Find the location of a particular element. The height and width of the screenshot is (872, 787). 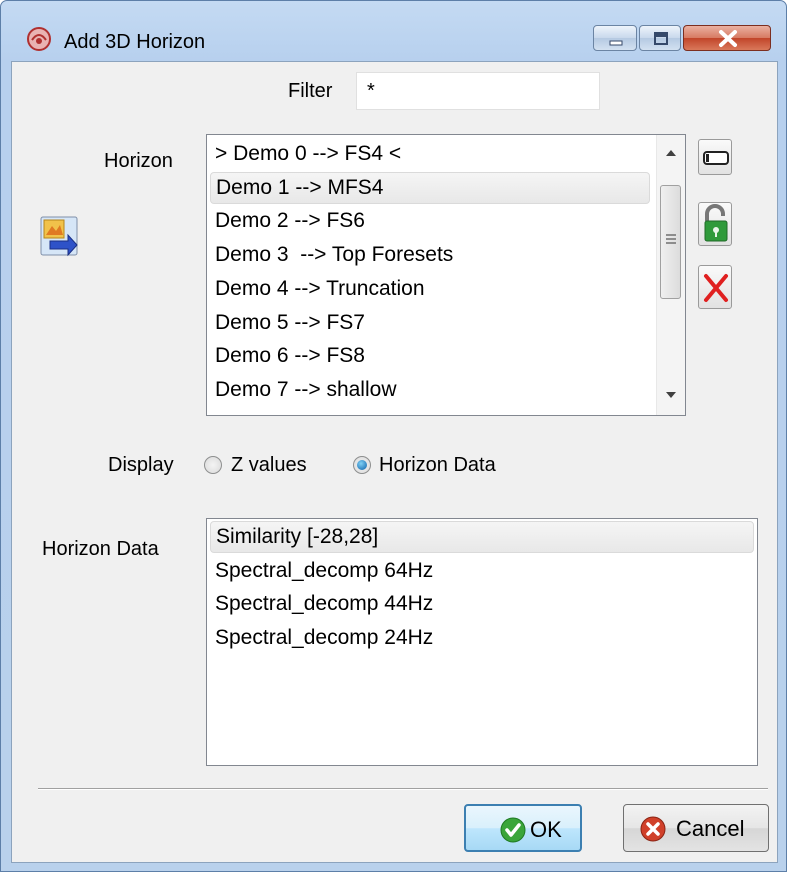

import-horizon-button is located at coordinates (59, 236).